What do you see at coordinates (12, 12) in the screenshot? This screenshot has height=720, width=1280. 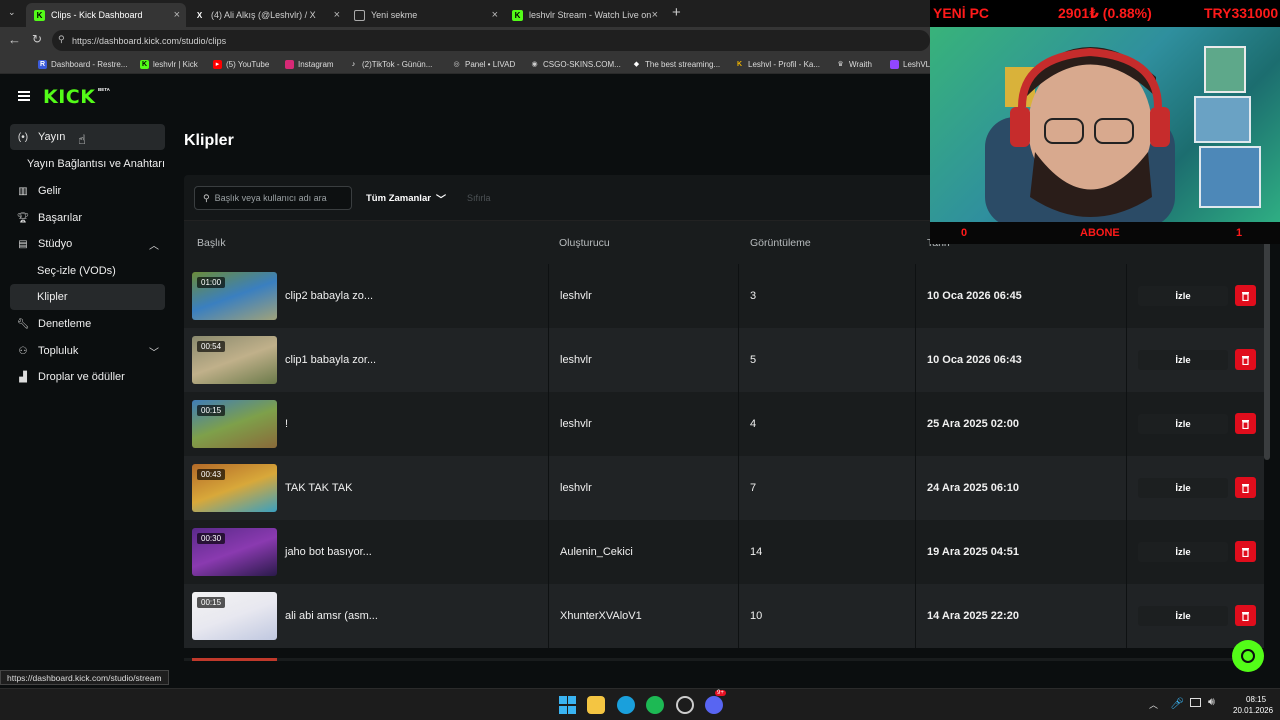 I see `tab-list-chevron-icon: ⌄` at bounding box center [12, 12].